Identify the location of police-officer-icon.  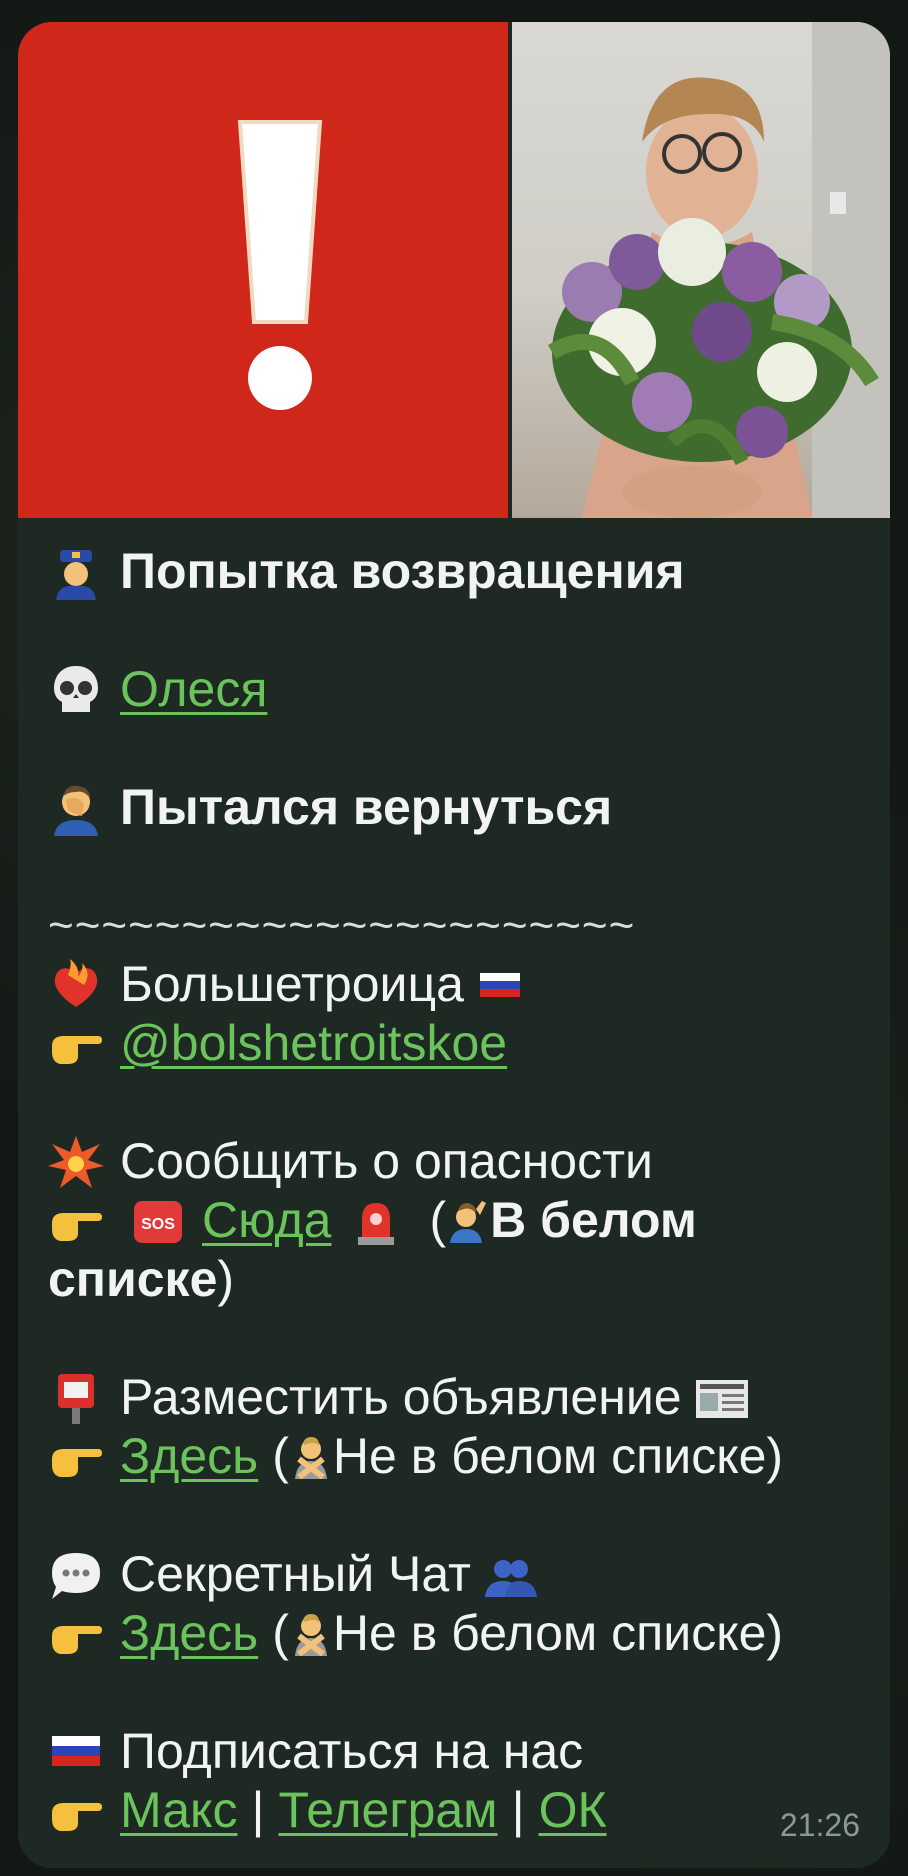
(76, 574).